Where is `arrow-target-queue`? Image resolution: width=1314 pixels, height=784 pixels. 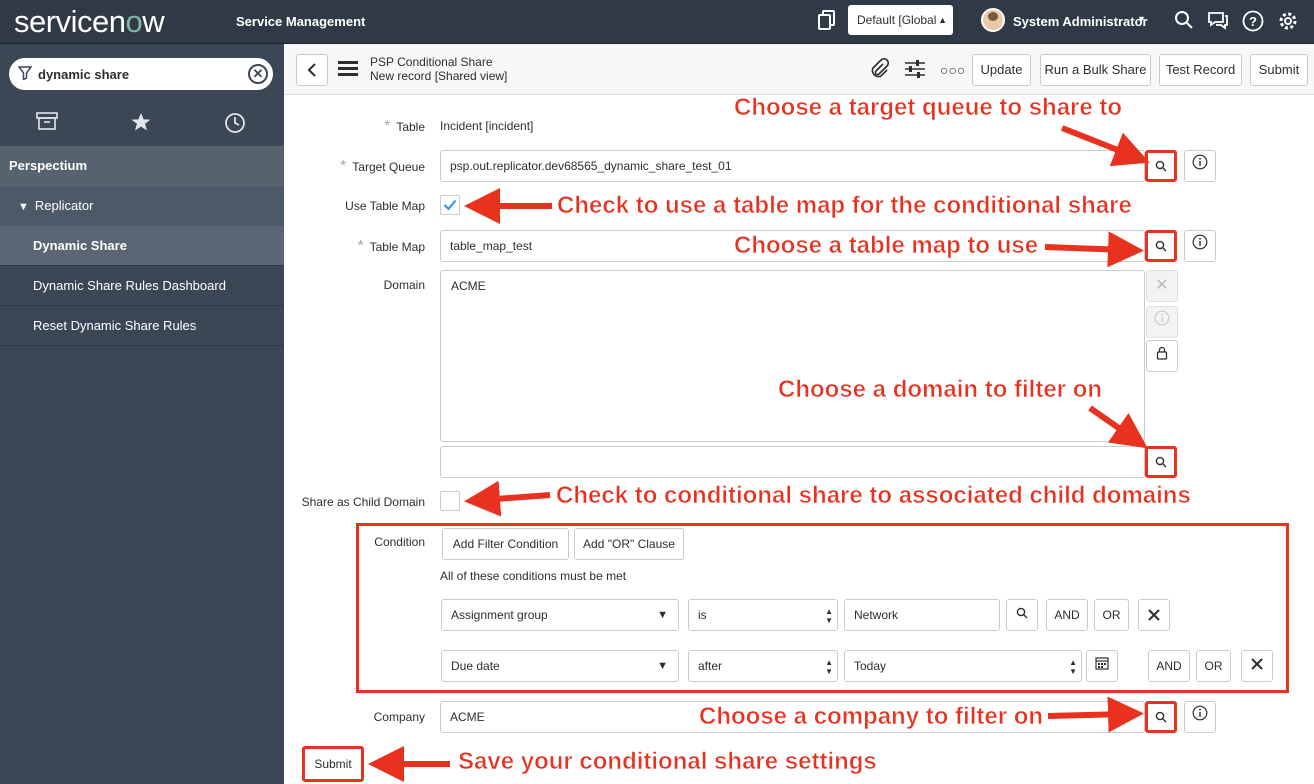
arrow-target-queue is located at coordinates (1105, 146).